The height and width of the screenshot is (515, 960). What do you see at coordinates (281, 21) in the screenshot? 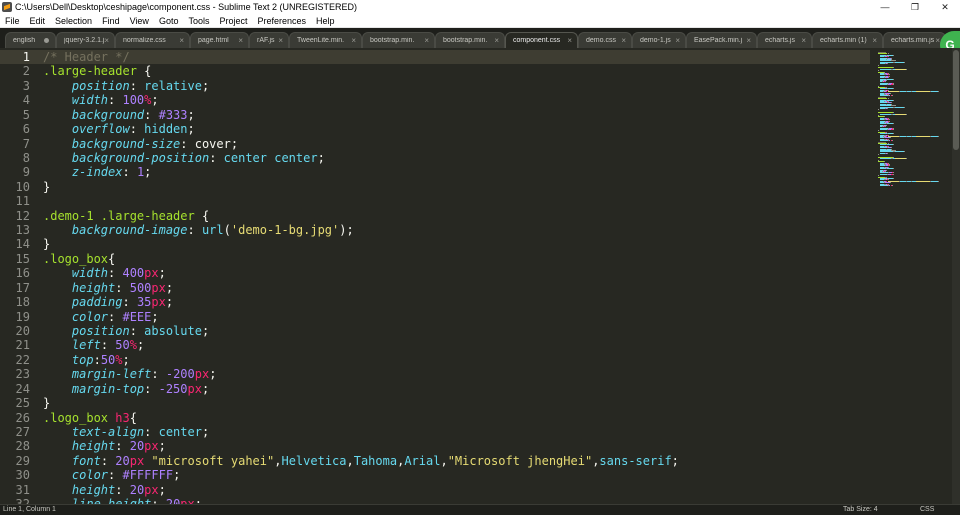
I see `menu-item-preferences: Preferences` at bounding box center [281, 21].